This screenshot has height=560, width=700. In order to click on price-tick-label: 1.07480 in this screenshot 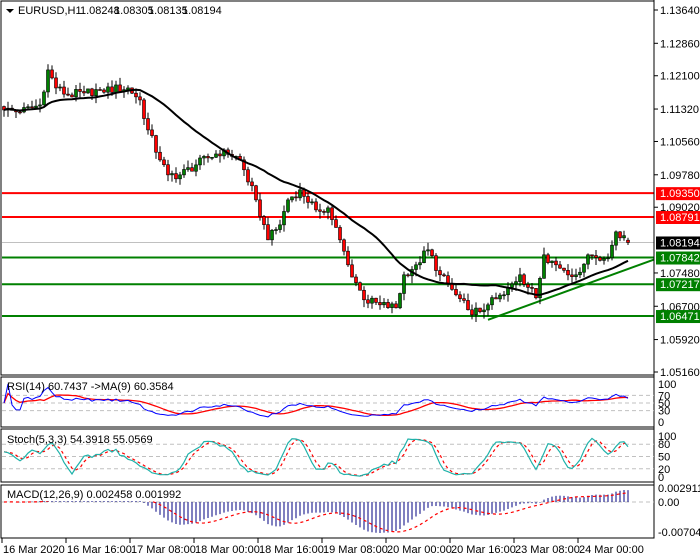, I will do `click(680, 274)`.